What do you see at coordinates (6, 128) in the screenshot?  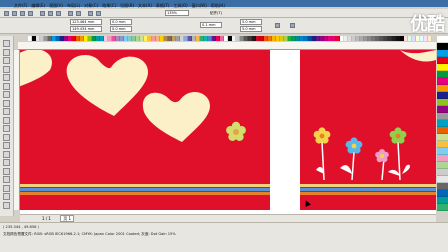 I see `table-tool-icon` at bounding box center [6, 128].